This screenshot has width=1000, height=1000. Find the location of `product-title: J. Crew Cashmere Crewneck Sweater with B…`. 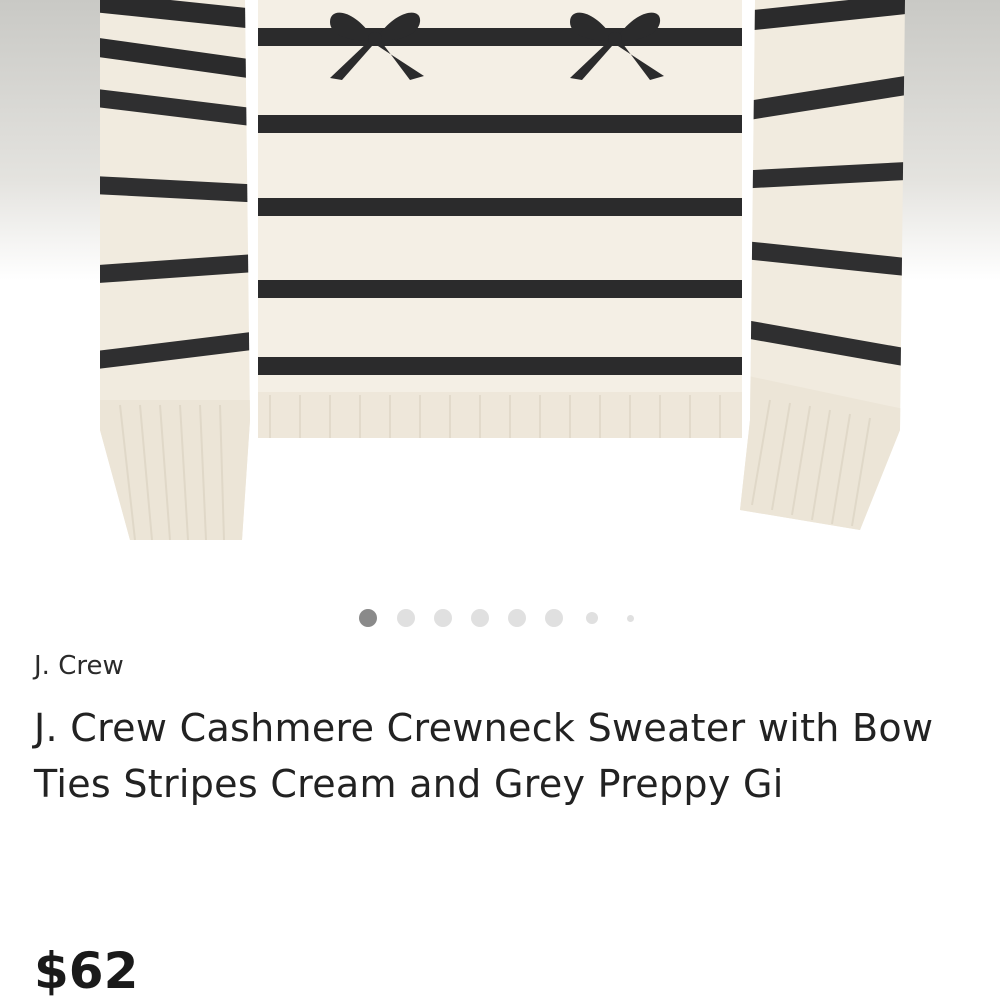

product-title: J. Crew Cashmere Crewneck Sweater with B… is located at coordinates (484, 756).